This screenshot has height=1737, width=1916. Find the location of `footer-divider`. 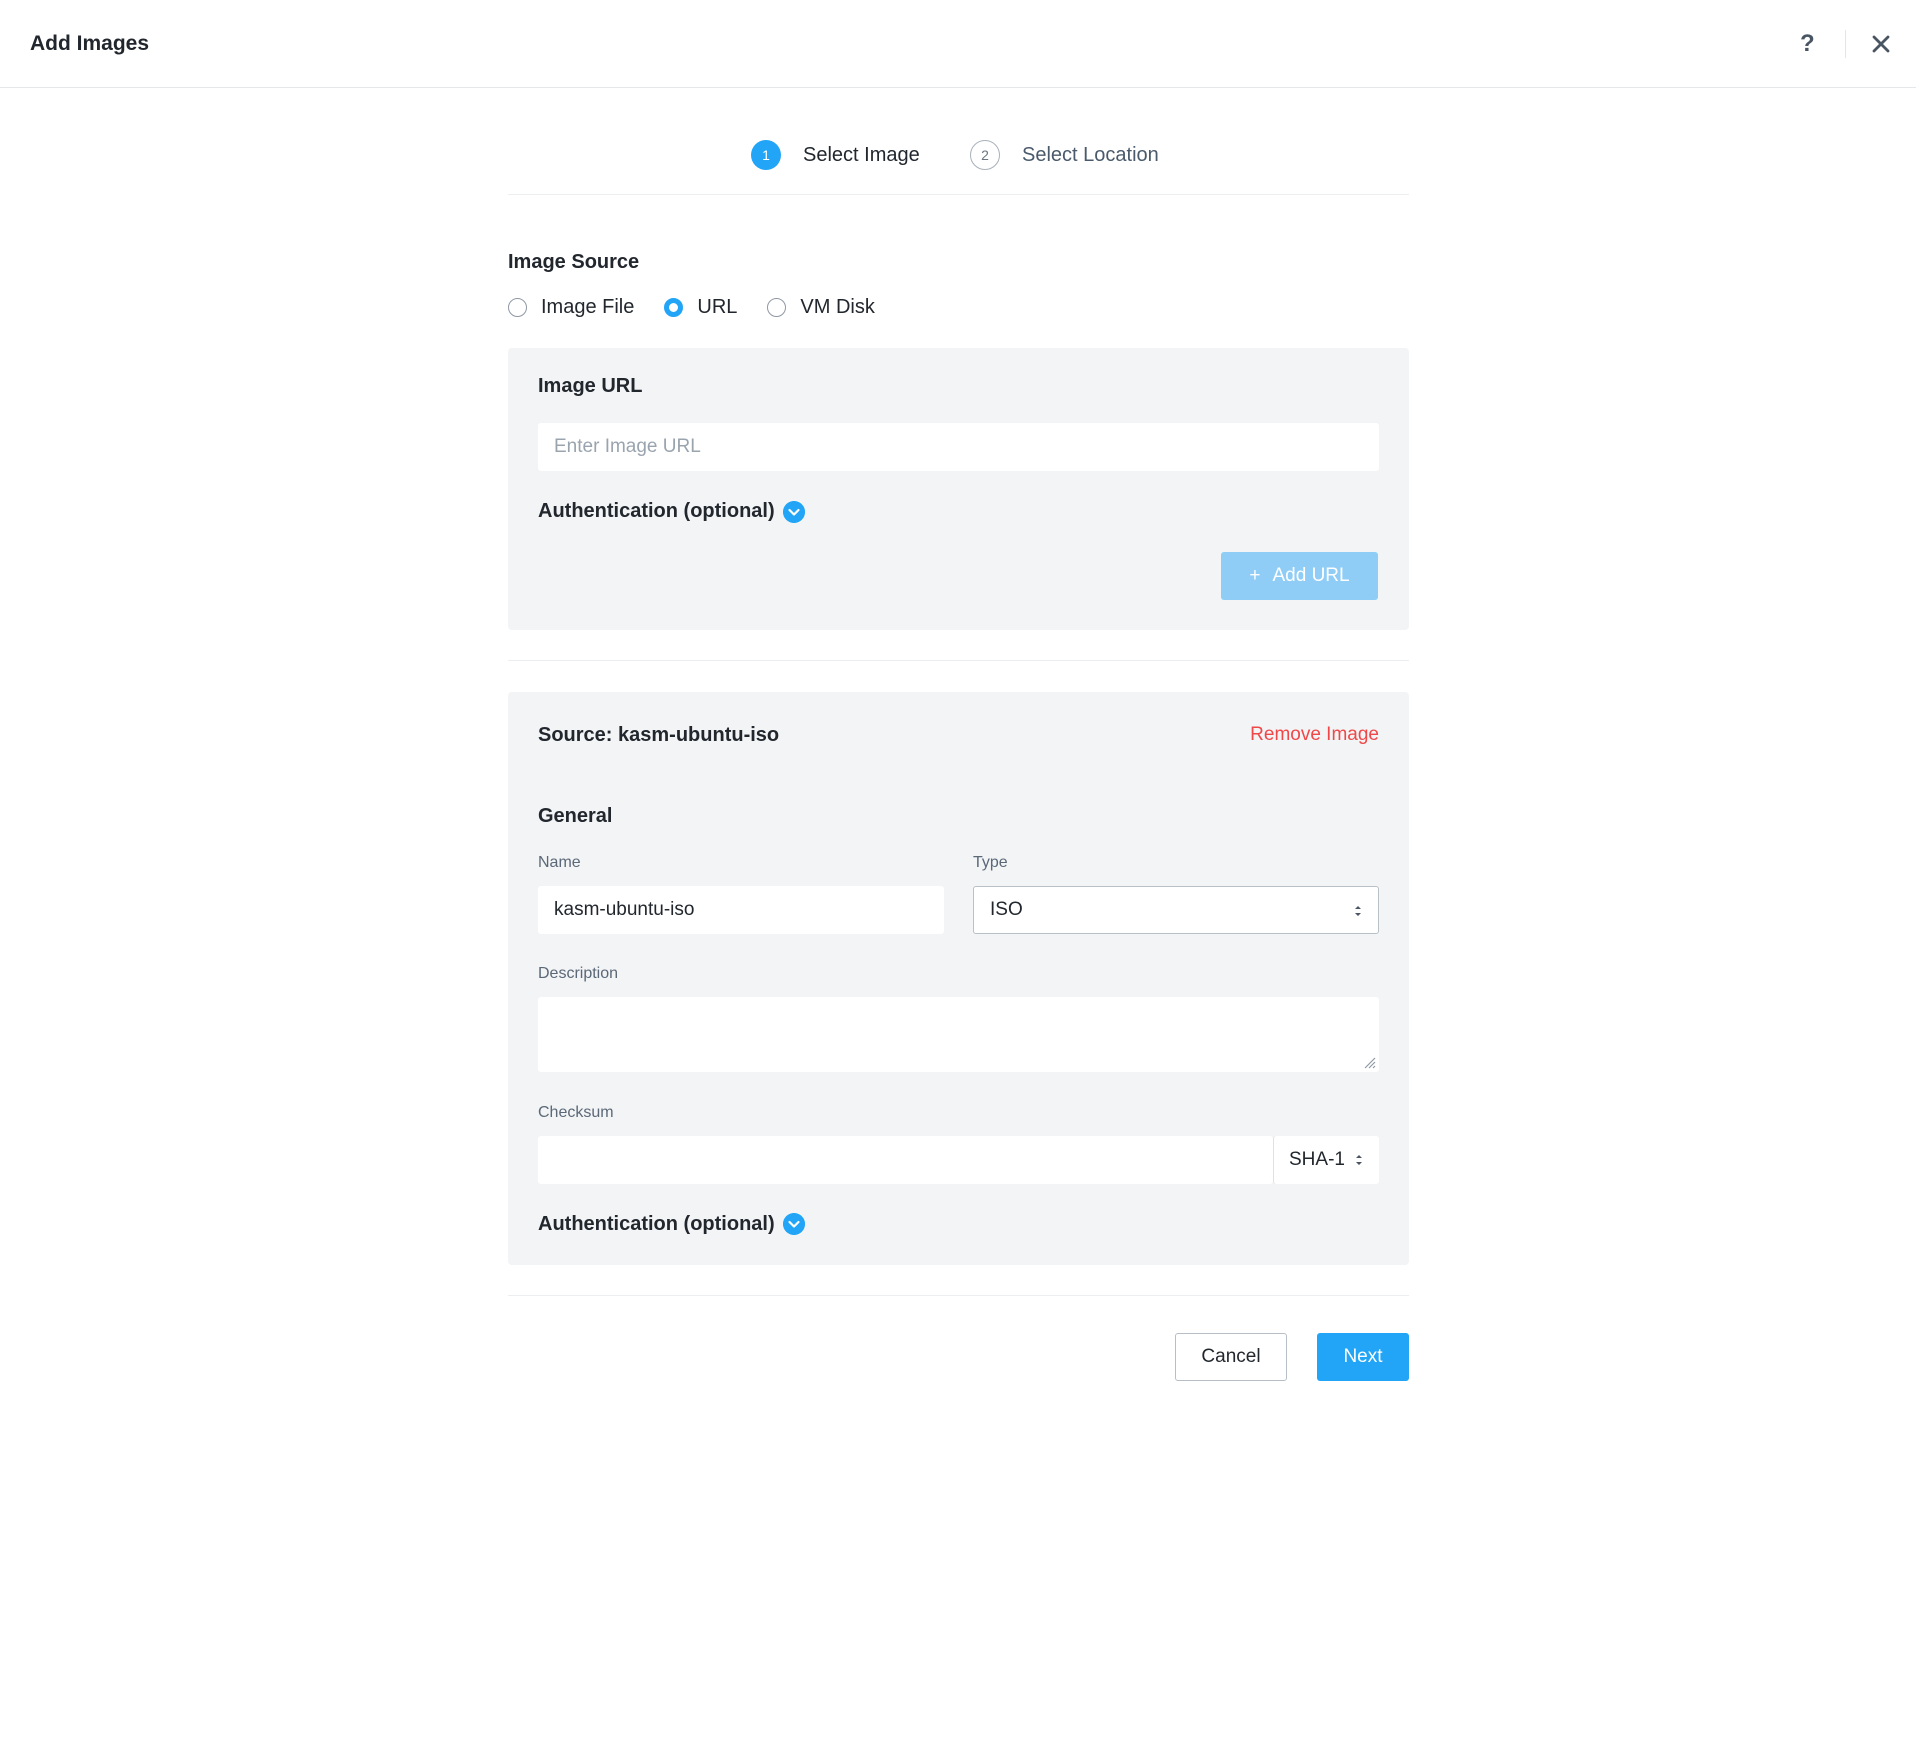

footer-divider is located at coordinates (958, 1295).